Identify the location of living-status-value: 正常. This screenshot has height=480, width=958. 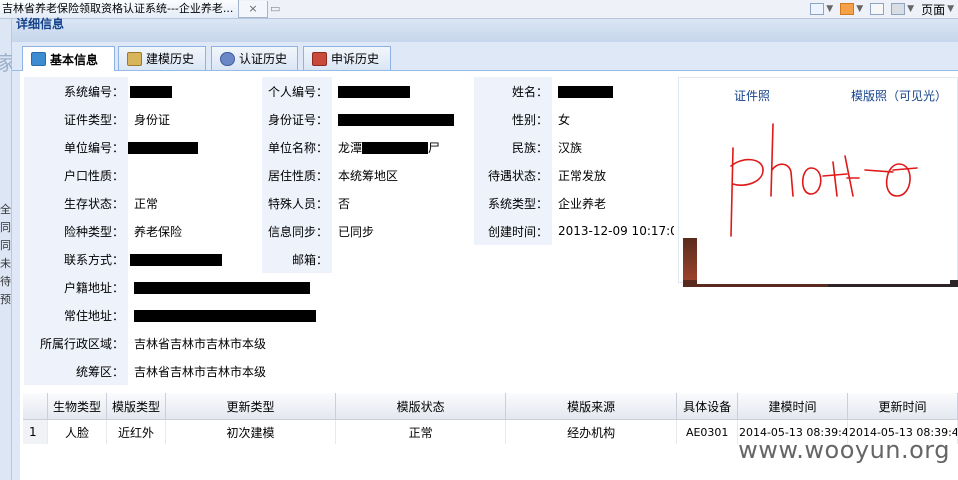
(195, 203).